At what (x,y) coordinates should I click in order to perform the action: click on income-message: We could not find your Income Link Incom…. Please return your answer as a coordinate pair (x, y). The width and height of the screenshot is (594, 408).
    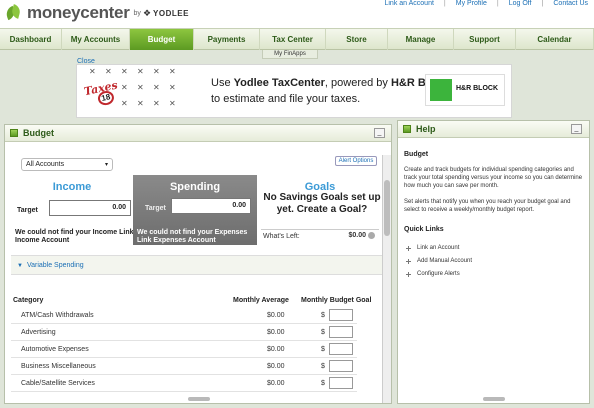
    Looking at the image, I should click on (75, 237).